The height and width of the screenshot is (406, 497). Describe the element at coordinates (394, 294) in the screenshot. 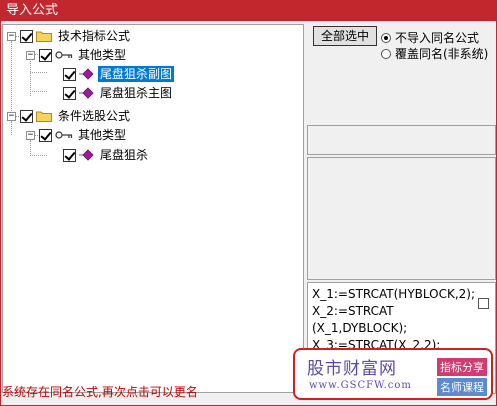

I see `code-line: X_1:=STRCAT(HYBLOCK,2);` at that location.